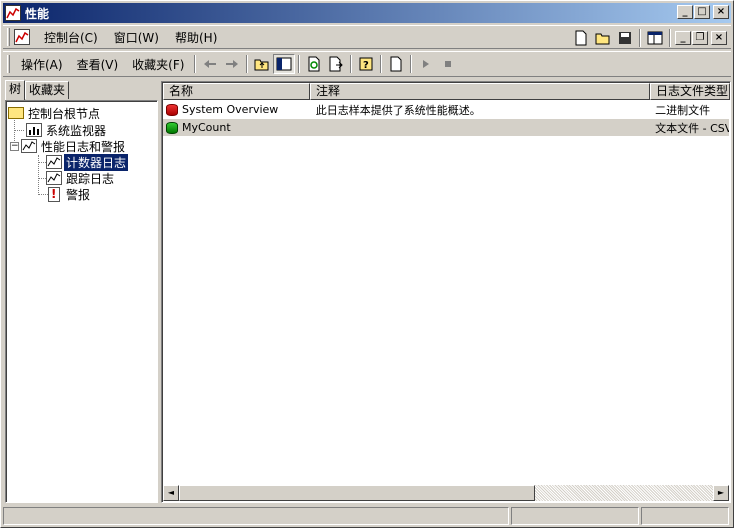  Describe the element at coordinates (78, 194) in the screenshot. I see `tree-item-label: 警报` at that location.